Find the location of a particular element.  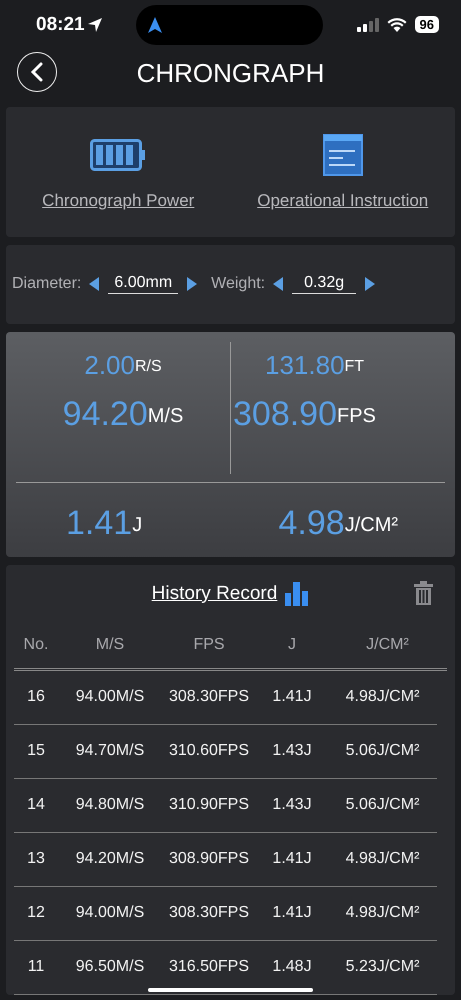

reading-unit: FT is located at coordinates (354, 367).